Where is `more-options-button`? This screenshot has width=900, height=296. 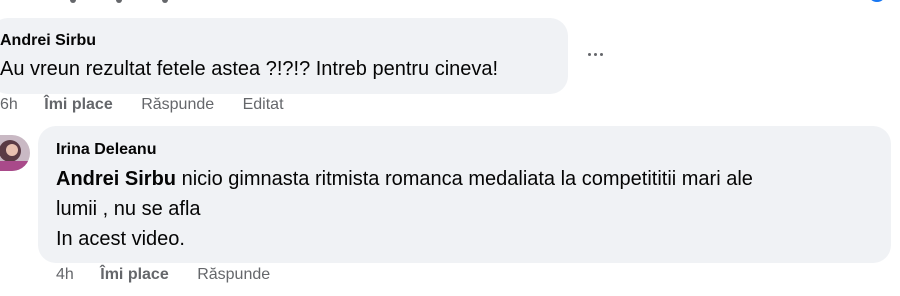 more-options-button is located at coordinates (595, 54).